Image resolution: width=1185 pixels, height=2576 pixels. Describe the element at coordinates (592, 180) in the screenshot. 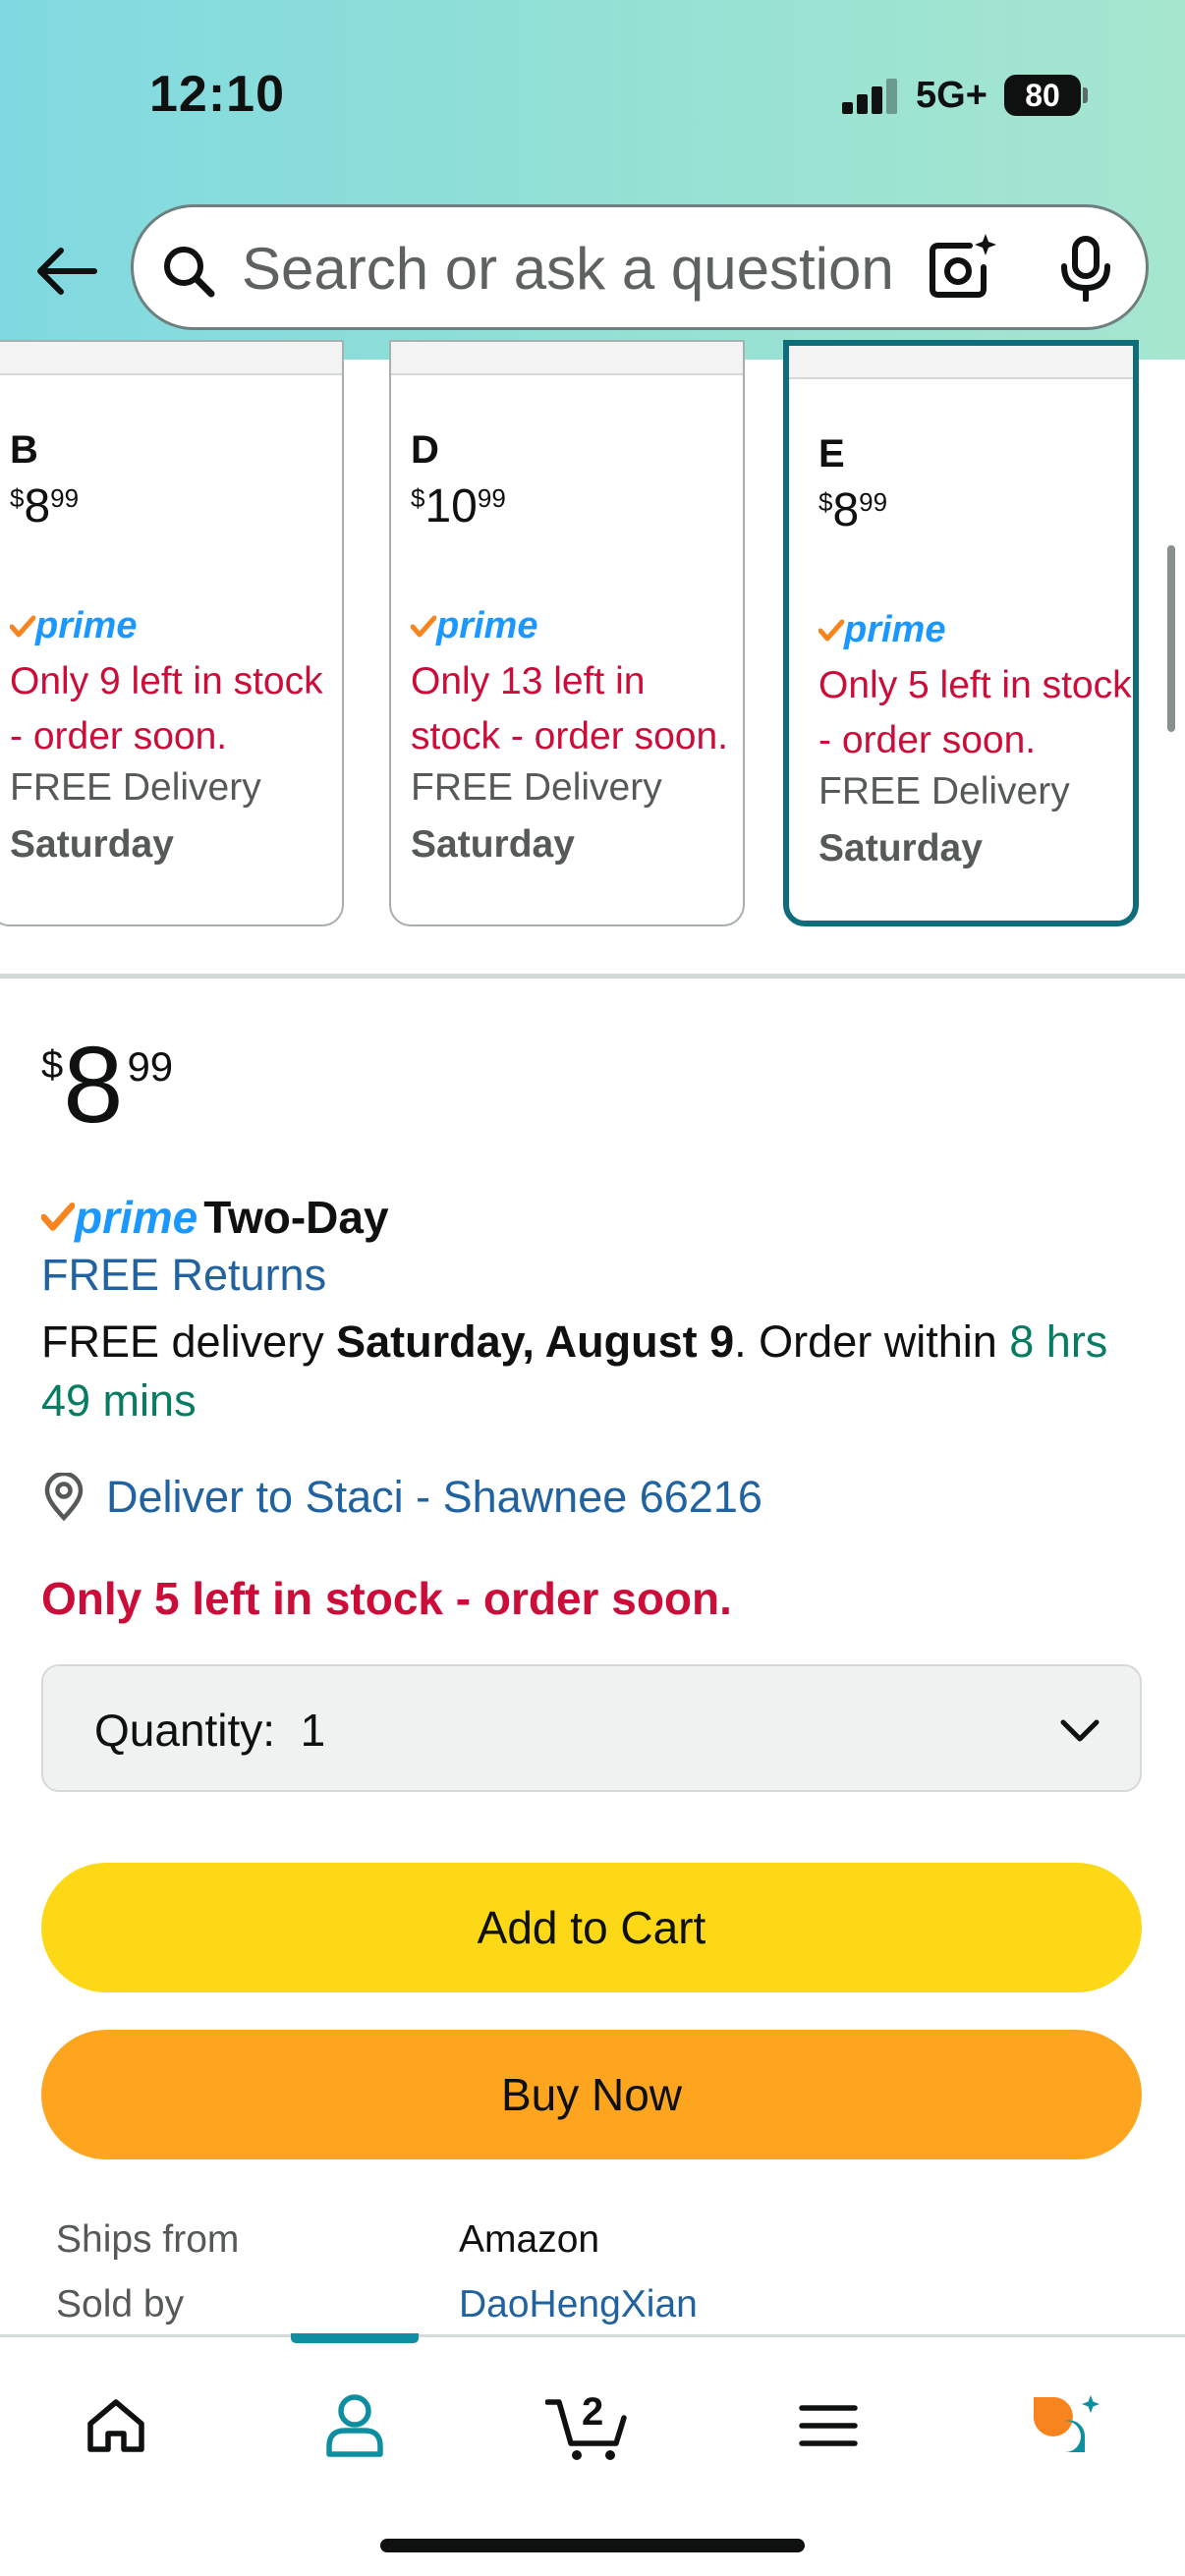

I see `app-header: 12:10 5G+ 80` at that location.